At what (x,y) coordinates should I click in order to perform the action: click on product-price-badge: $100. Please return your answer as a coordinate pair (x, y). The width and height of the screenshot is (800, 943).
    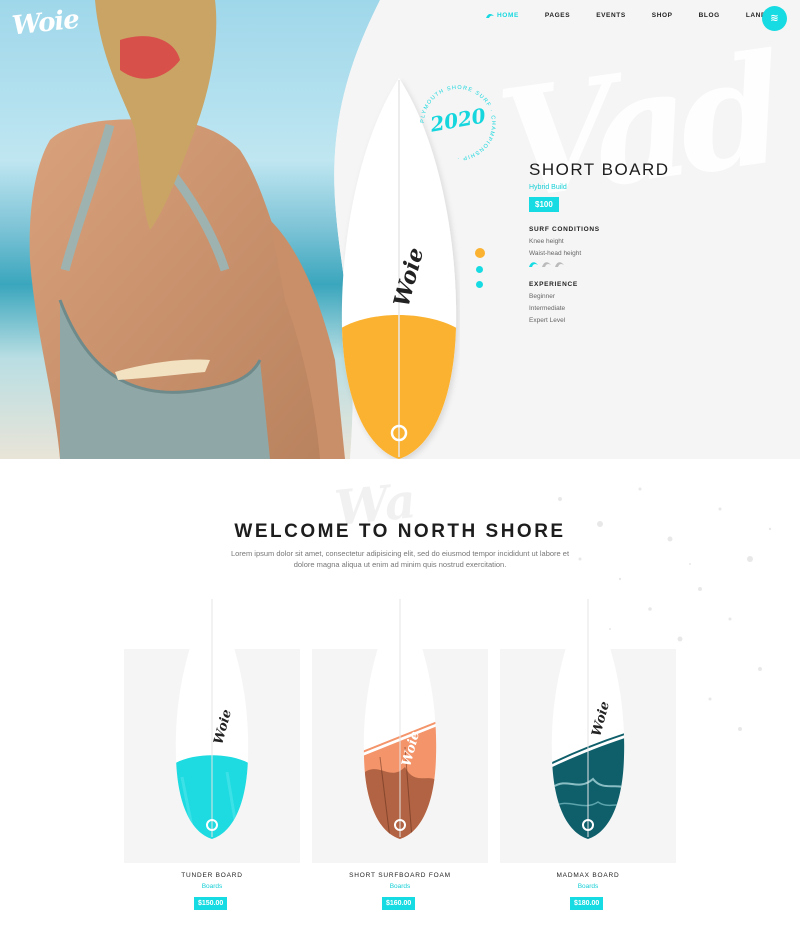
    Looking at the image, I should click on (544, 204).